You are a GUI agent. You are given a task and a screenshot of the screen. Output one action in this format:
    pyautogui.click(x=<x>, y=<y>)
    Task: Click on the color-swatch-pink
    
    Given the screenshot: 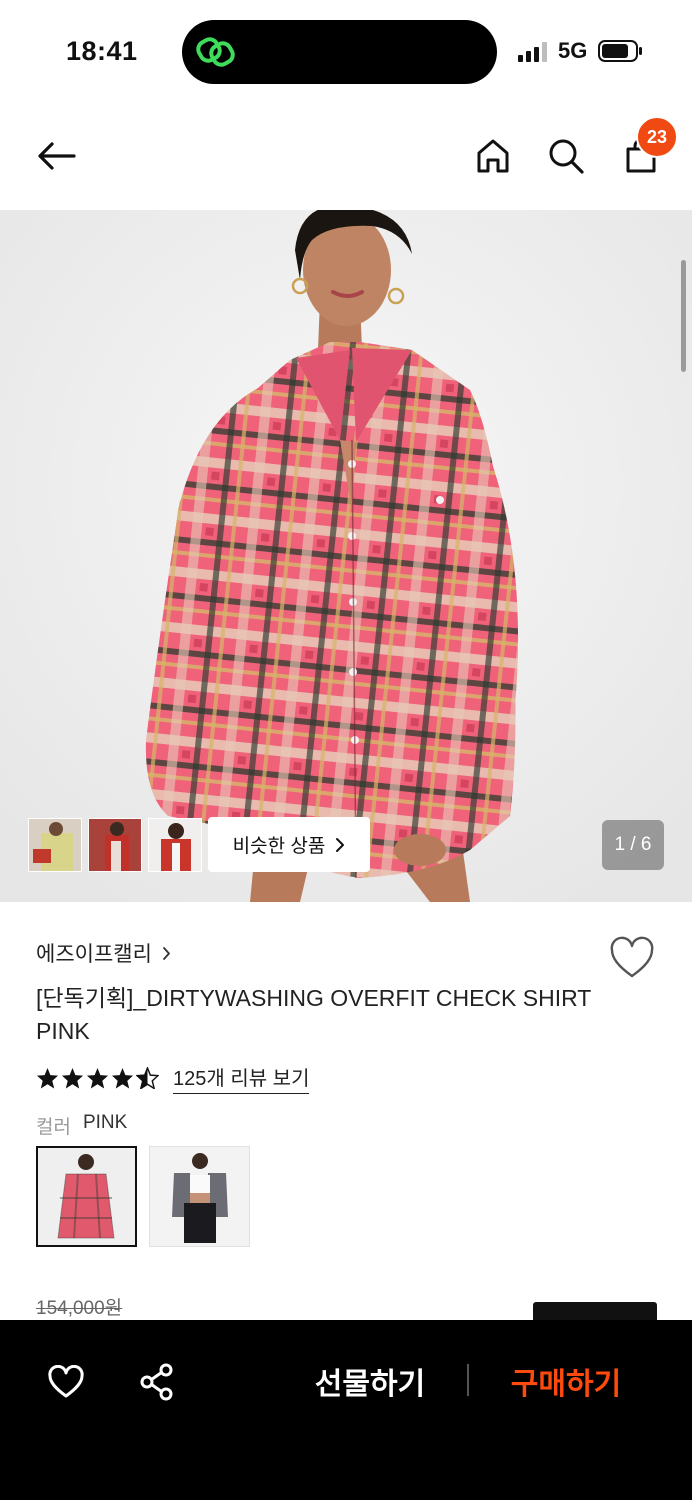 What is the action you would take?
    pyautogui.click(x=86, y=1196)
    